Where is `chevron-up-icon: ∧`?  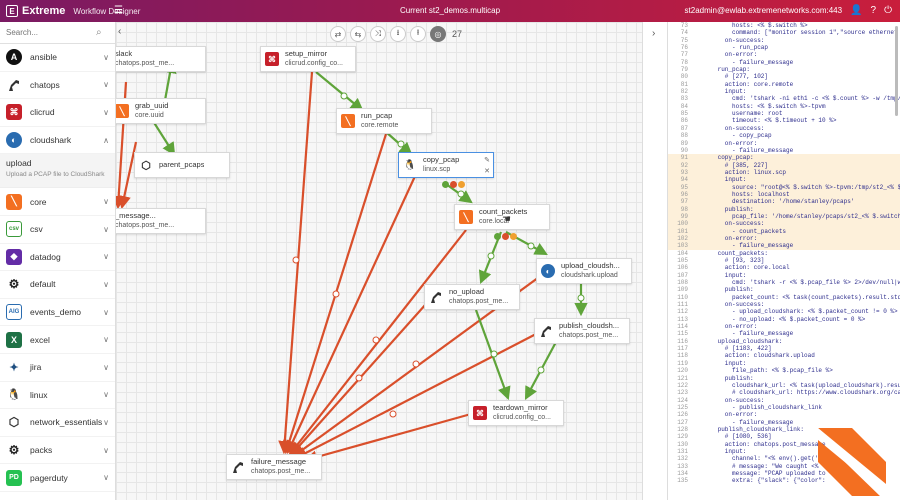 chevron-up-icon: ∧ is located at coordinates (106, 140).